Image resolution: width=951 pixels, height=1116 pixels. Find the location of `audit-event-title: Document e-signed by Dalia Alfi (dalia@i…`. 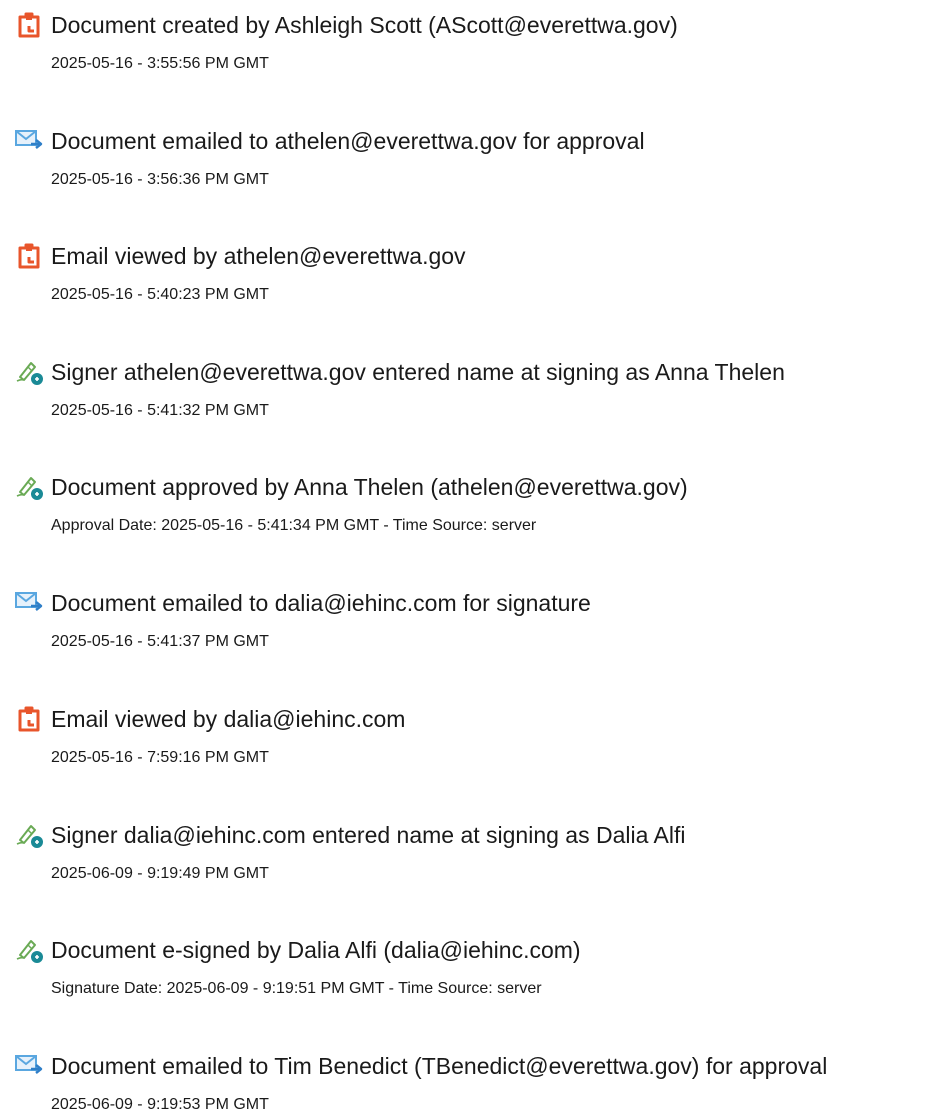

audit-event-title: Document e-signed by Dalia Alfi (dalia@i… is located at coordinates (316, 950).